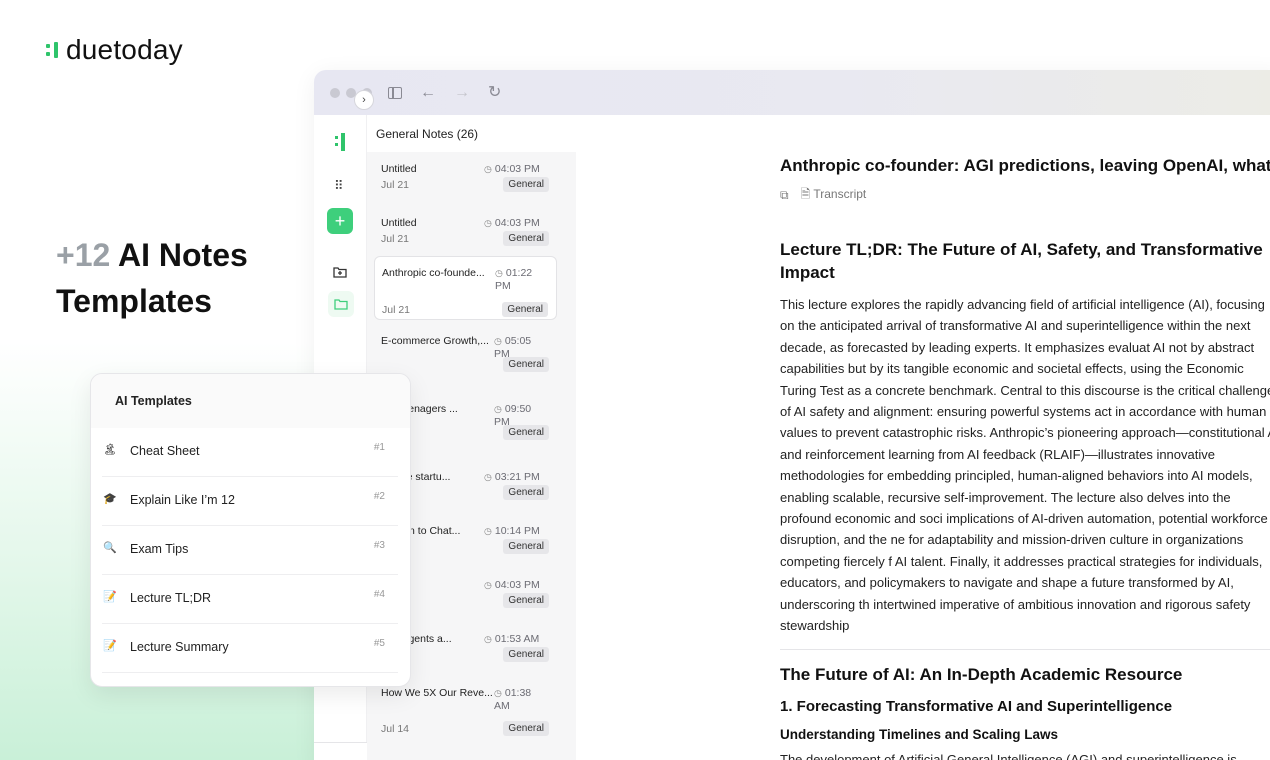 The width and height of the screenshot is (1270, 760). Describe the element at coordinates (805, 194) in the screenshot. I see `document-icon: 🗎` at that location.